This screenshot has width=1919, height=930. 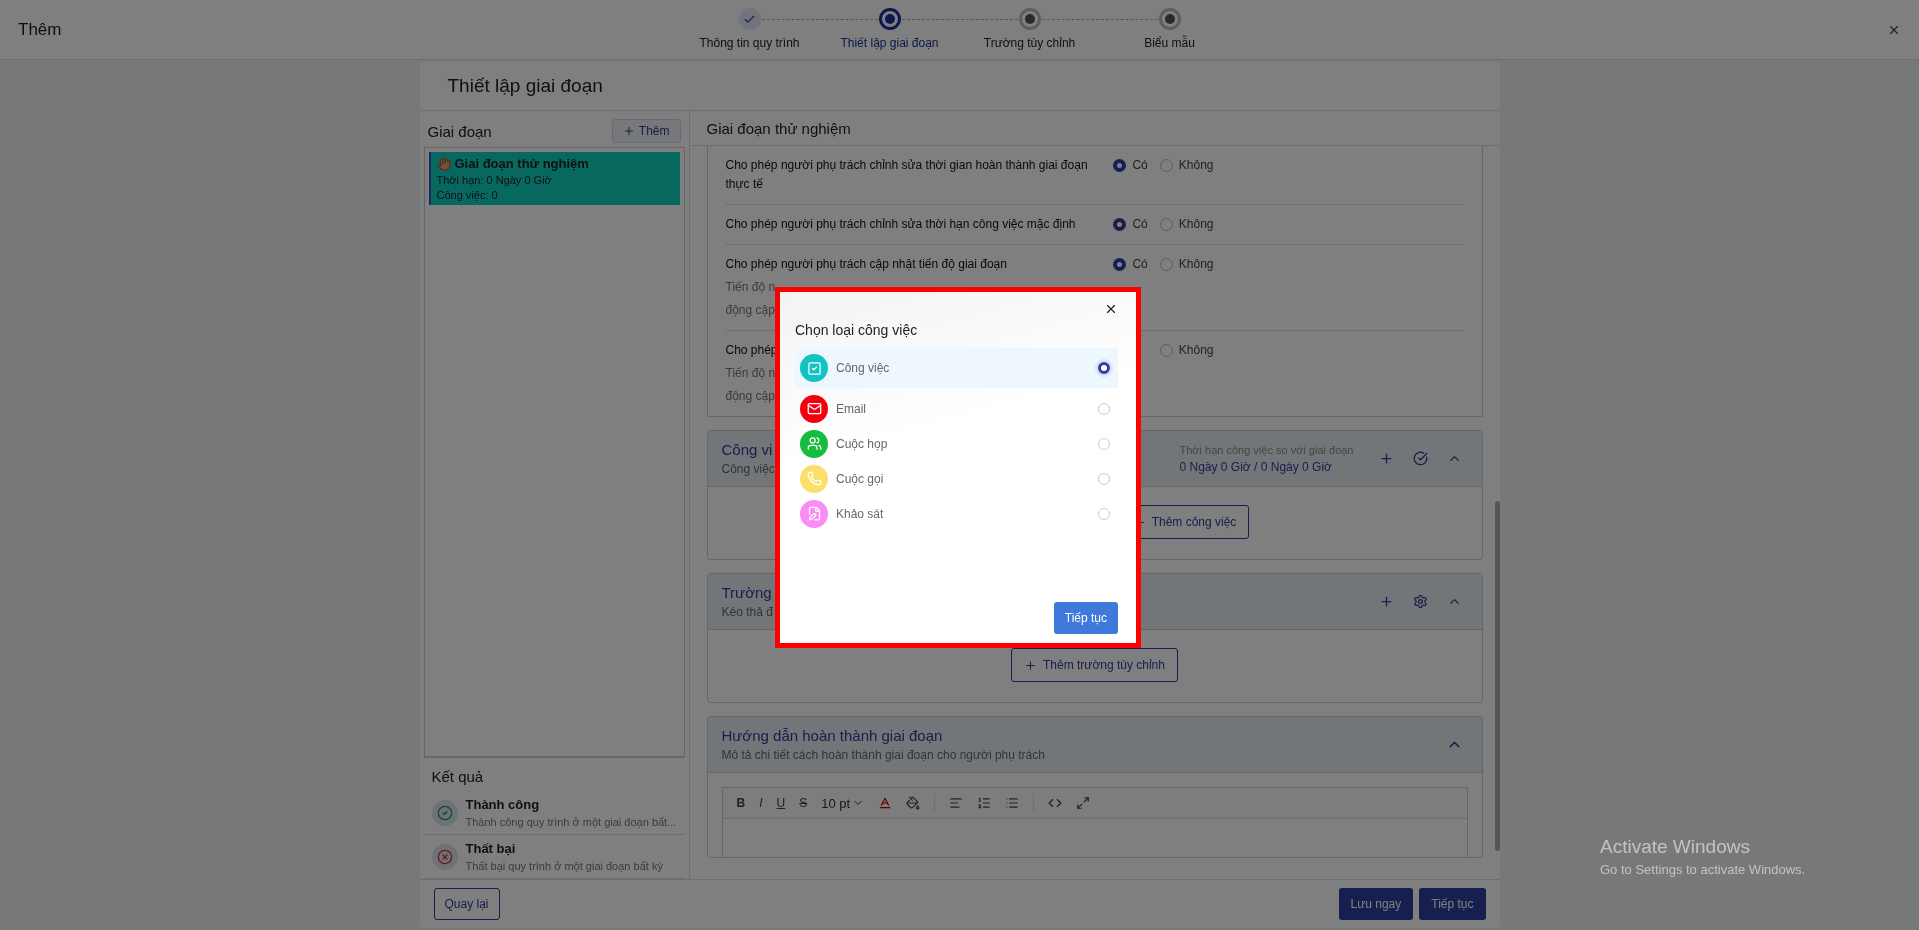 What do you see at coordinates (494, 180) in the screenshot?
I see `stage-duration: Thời hạn: 0 Ngày 0 Giờ` at bounding box center [494, 180].